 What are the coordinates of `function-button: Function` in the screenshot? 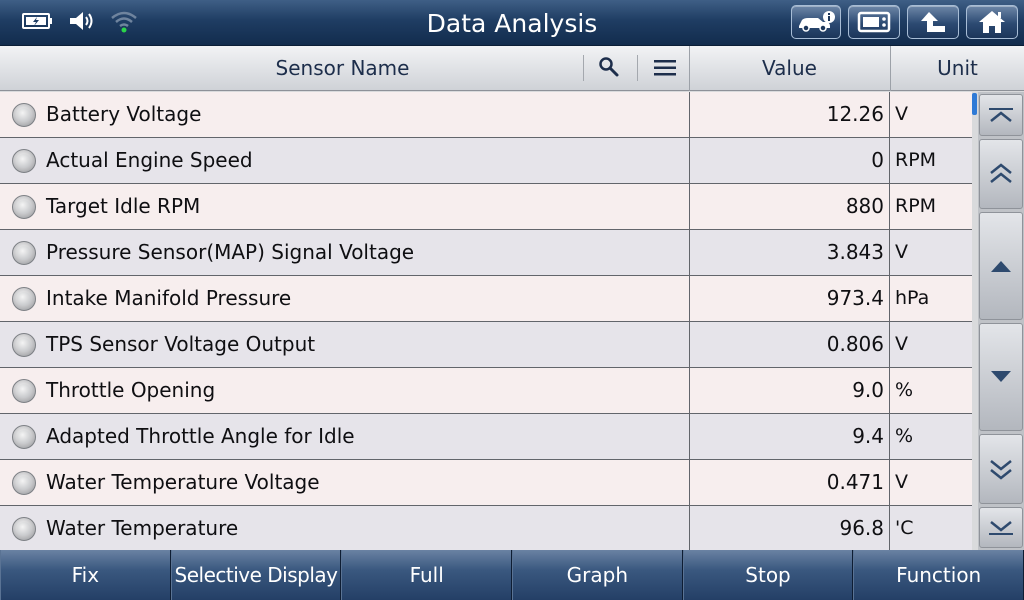 It's located at (938, 575).